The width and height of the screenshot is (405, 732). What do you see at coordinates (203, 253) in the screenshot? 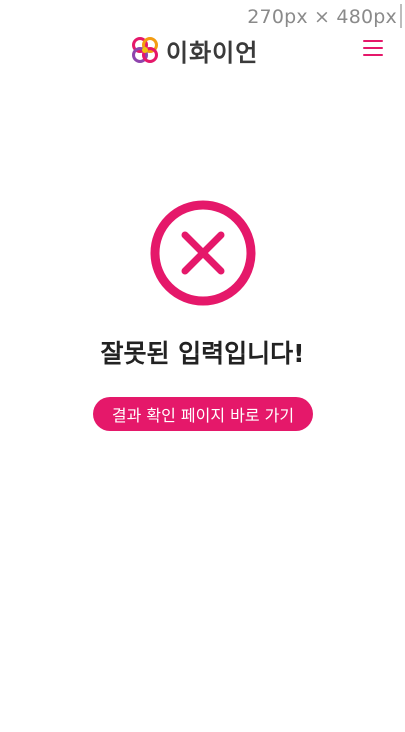
I see `x-circle-icon` at bounding box center [203, 253].